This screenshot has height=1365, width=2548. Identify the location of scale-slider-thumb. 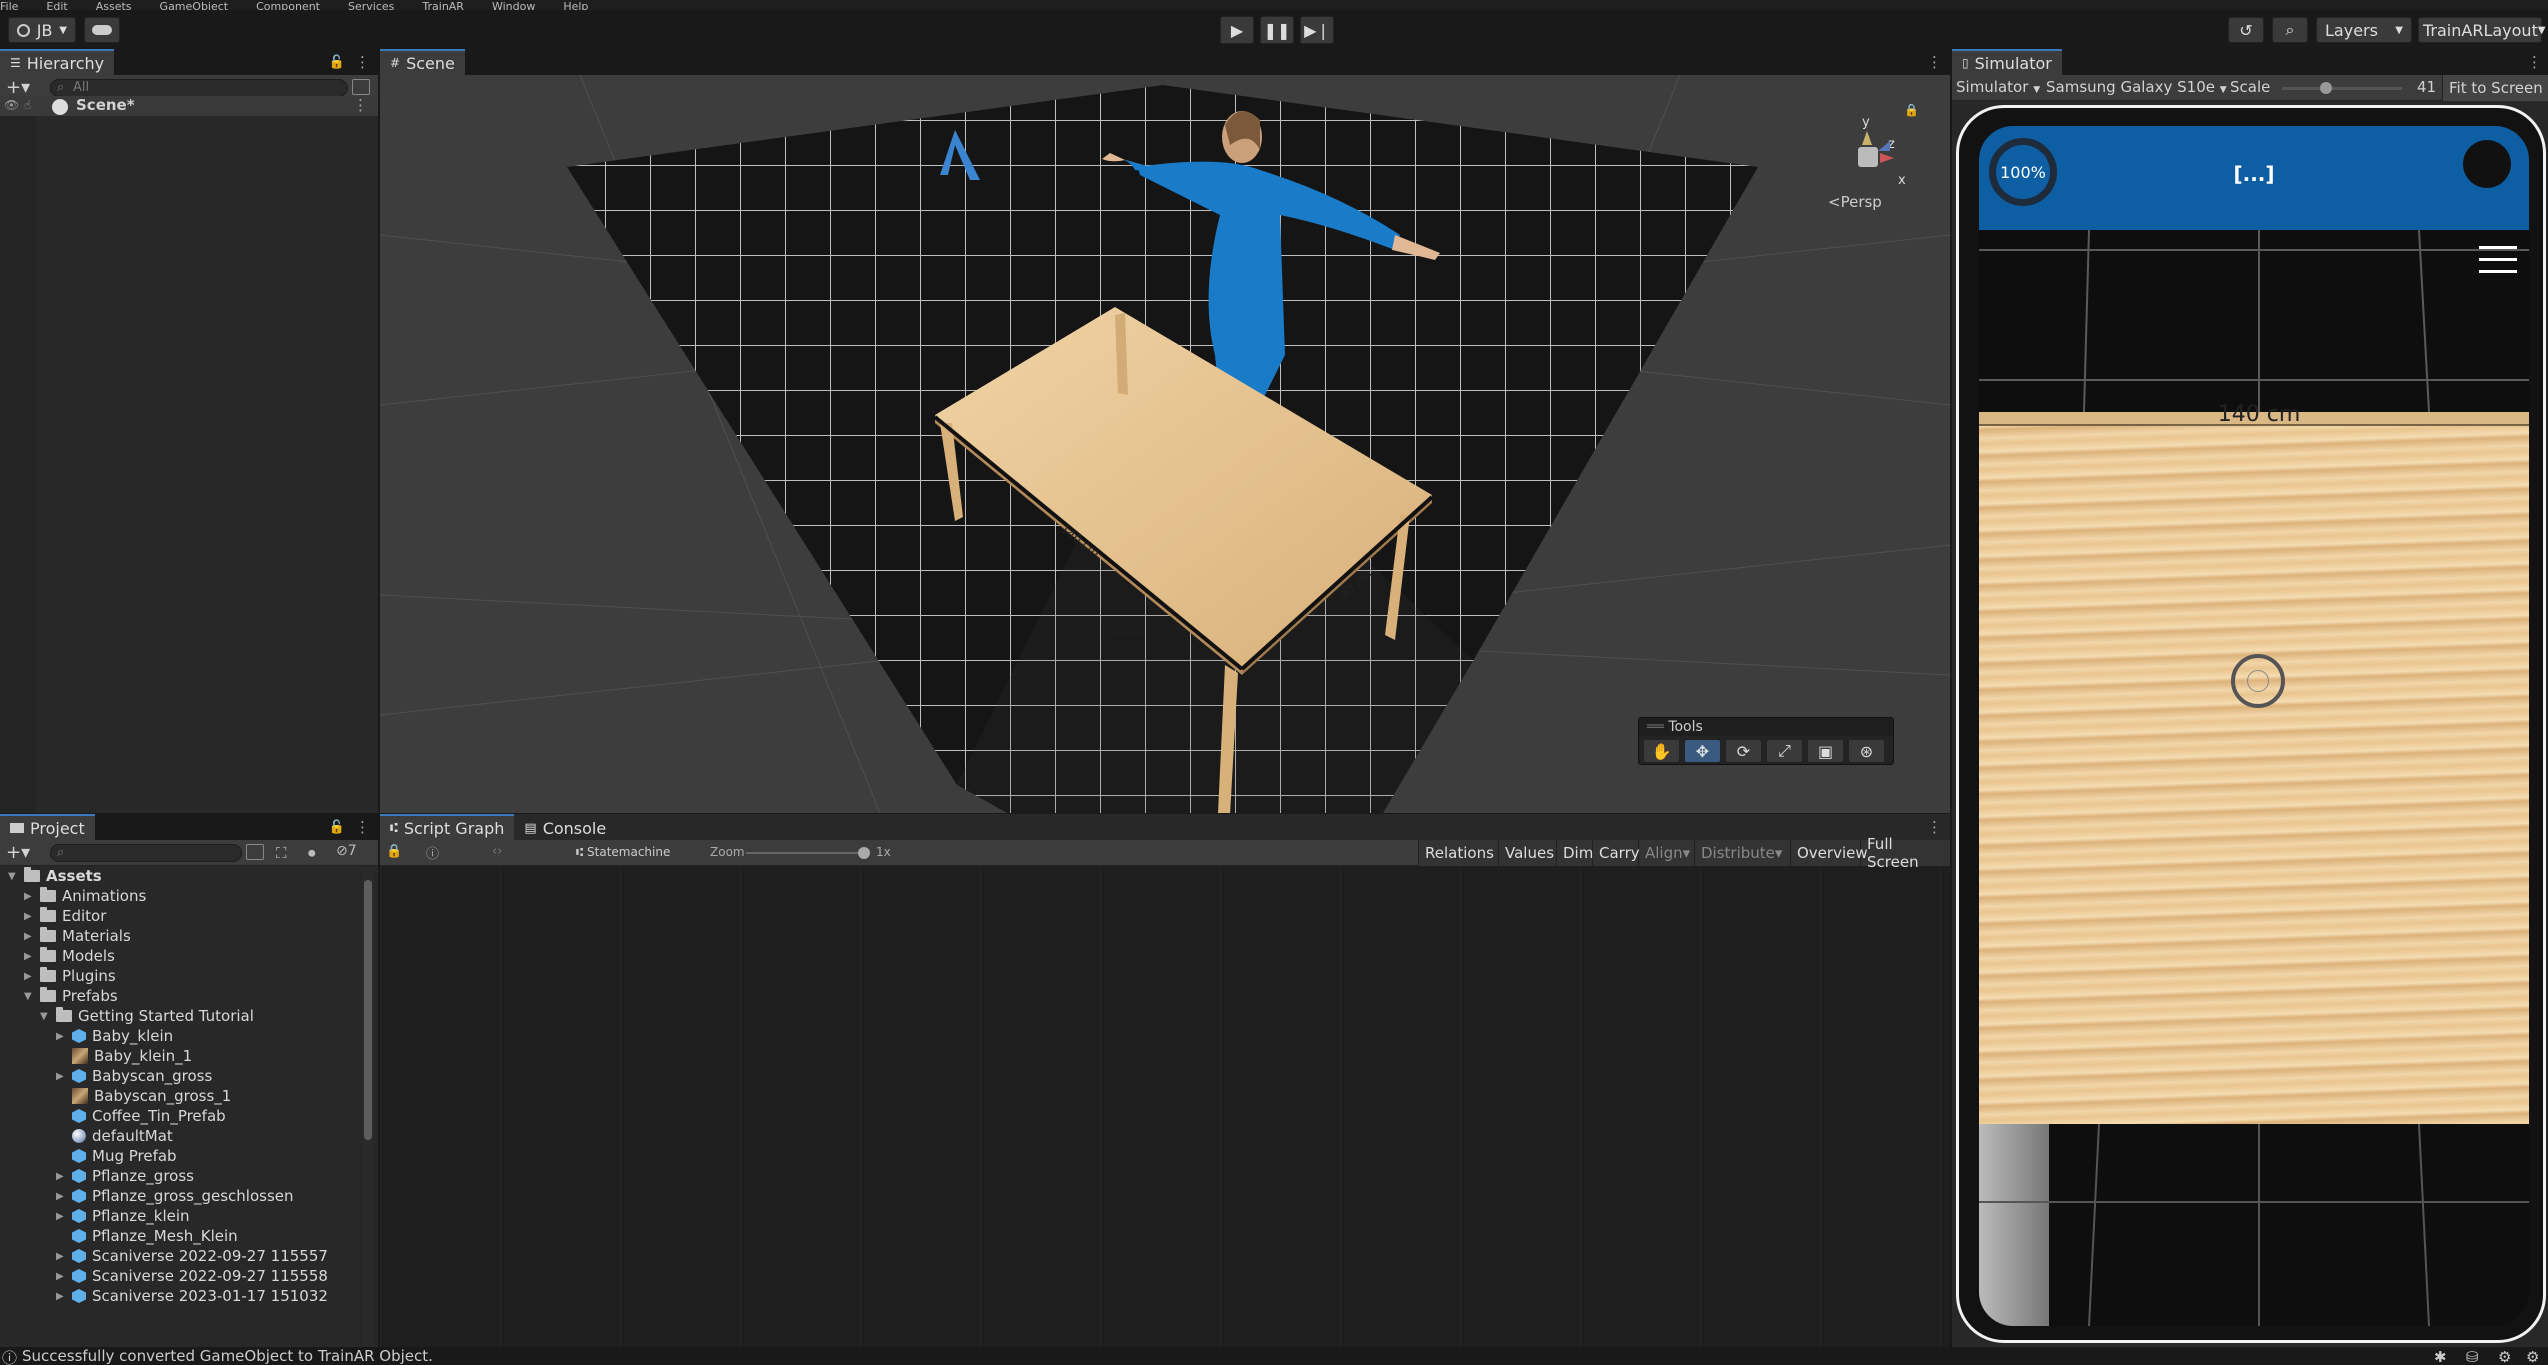
(2326, 88).